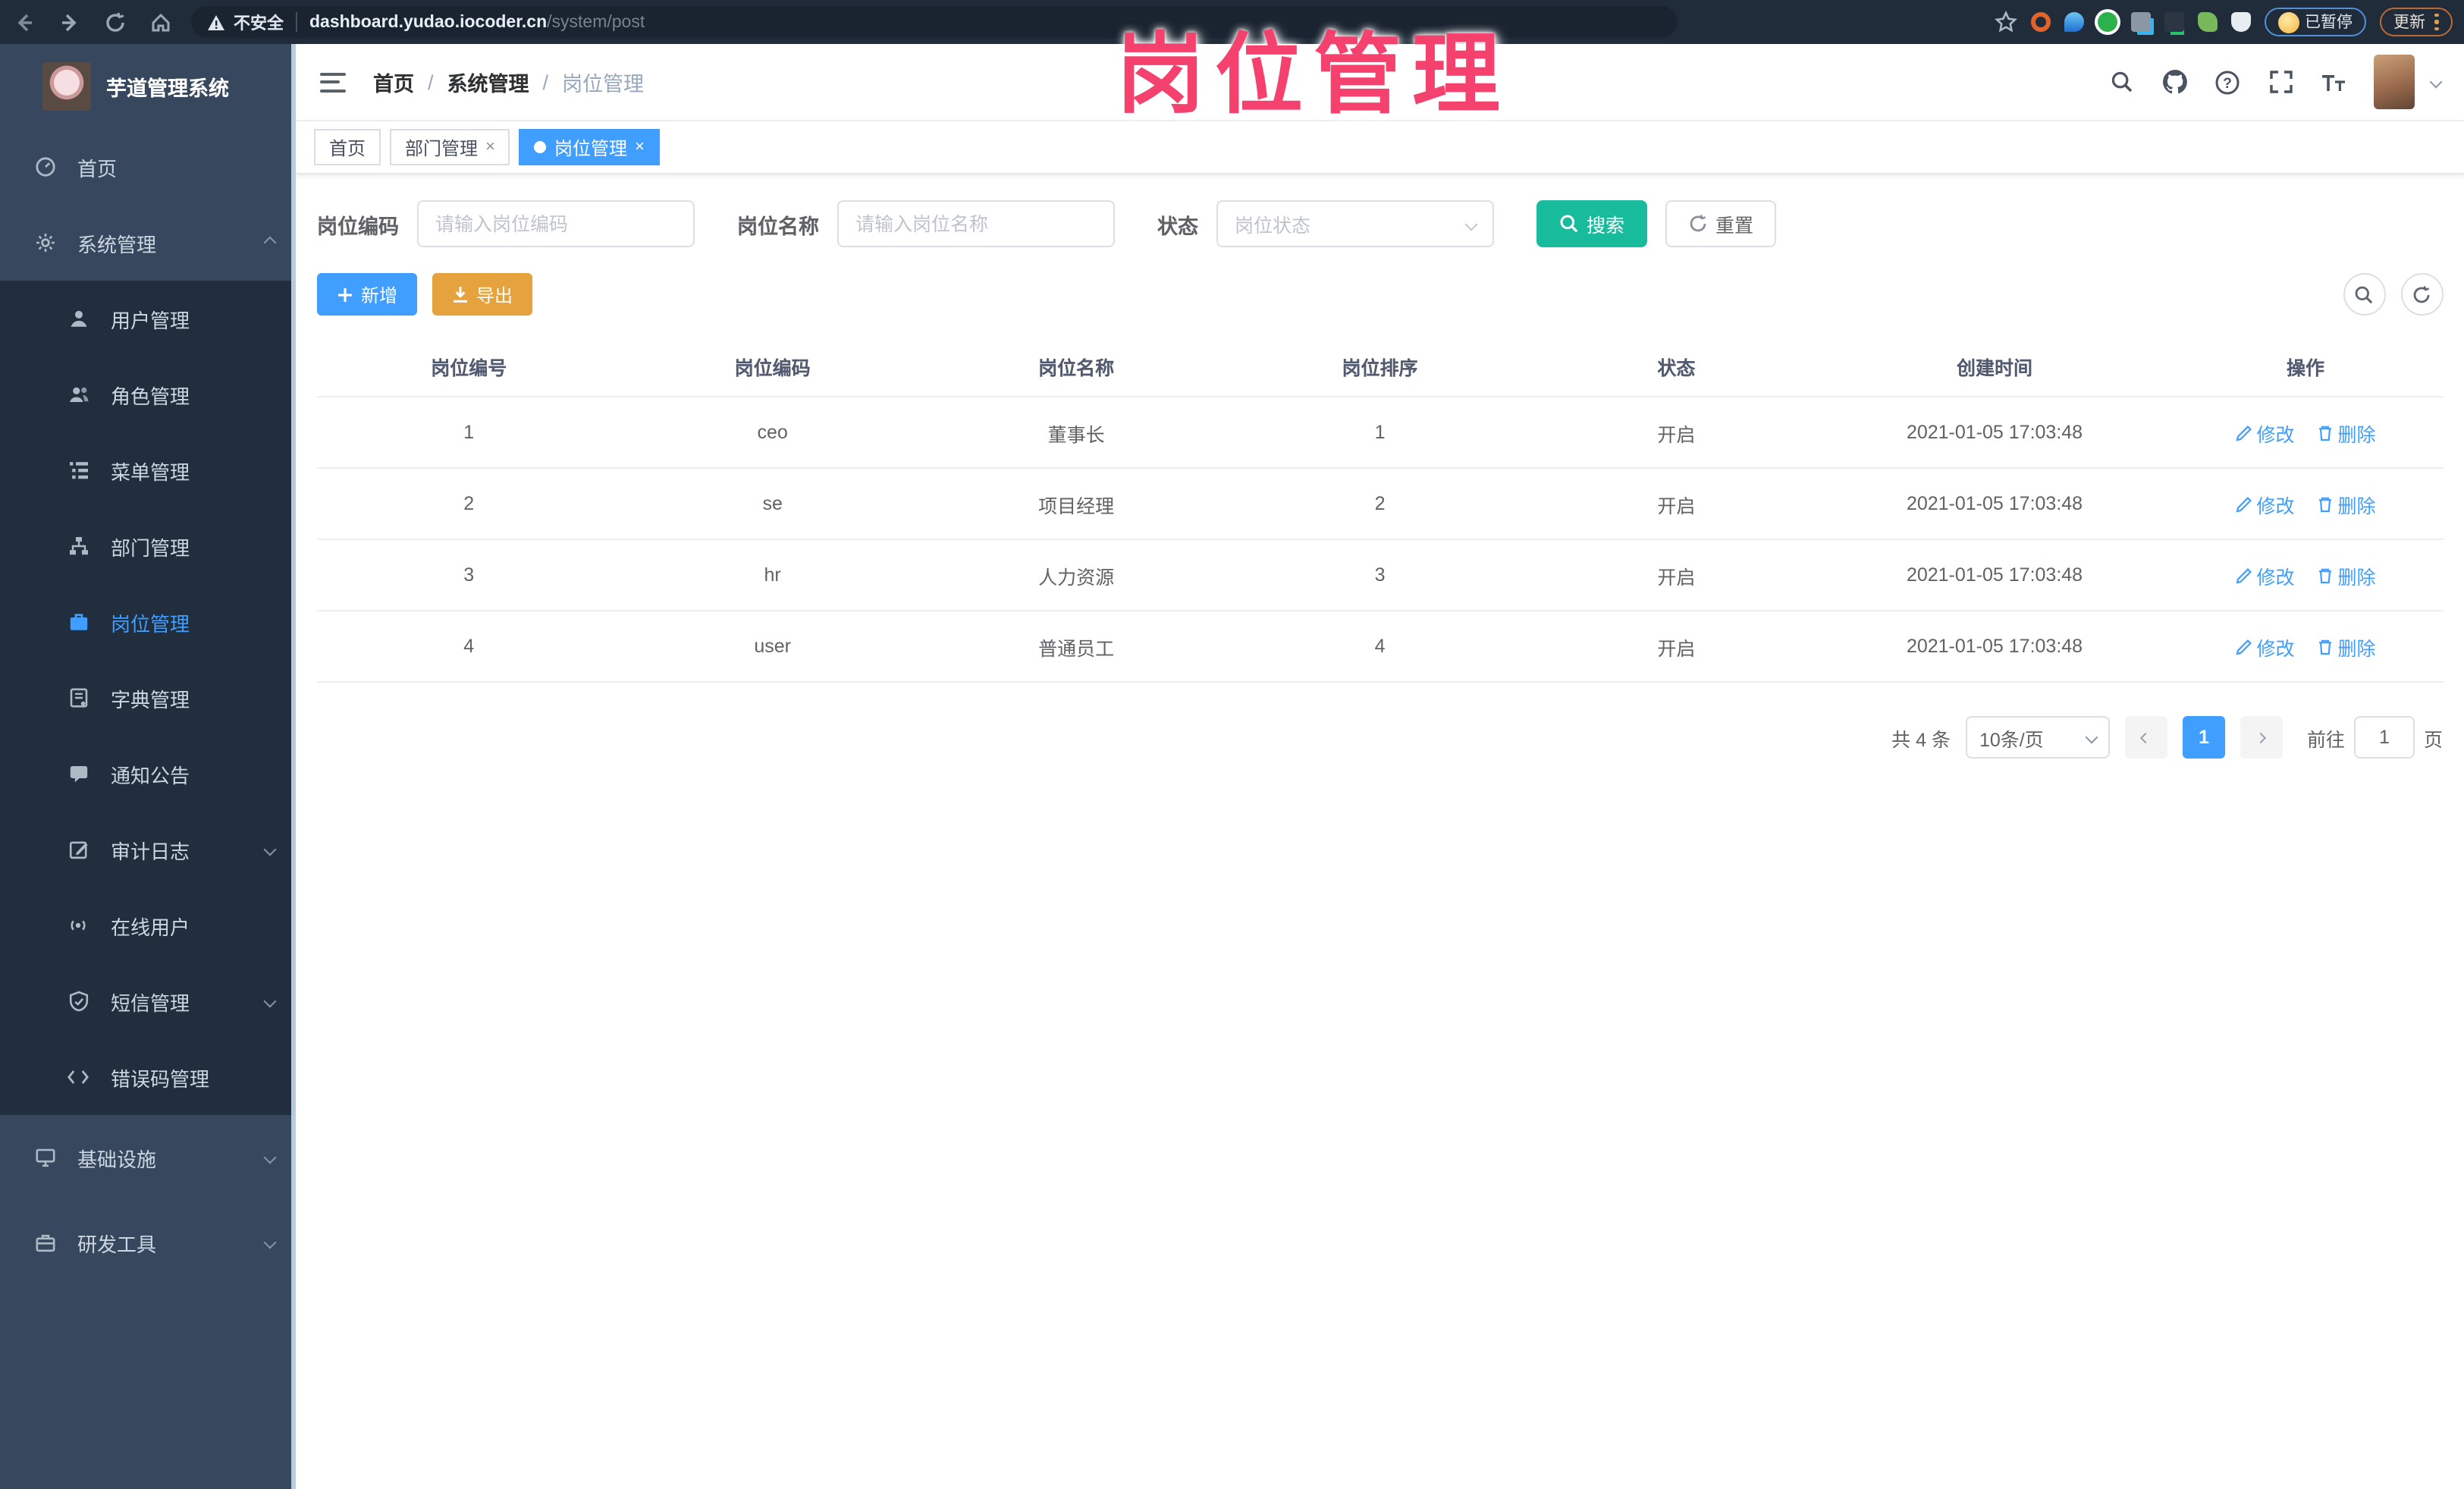  What do you see at coordinates (2261, 737) in the screenshot?
I see `next-page-button` at bounding box center [2261, 737].